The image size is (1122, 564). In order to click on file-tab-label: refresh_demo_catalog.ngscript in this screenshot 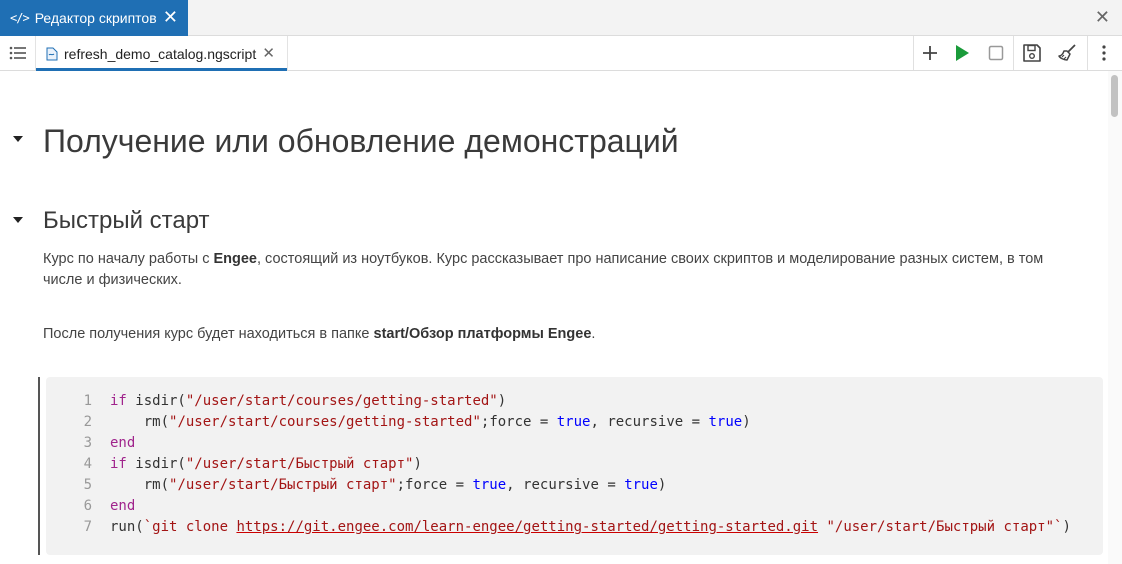, I will do `click(160, 53)`.